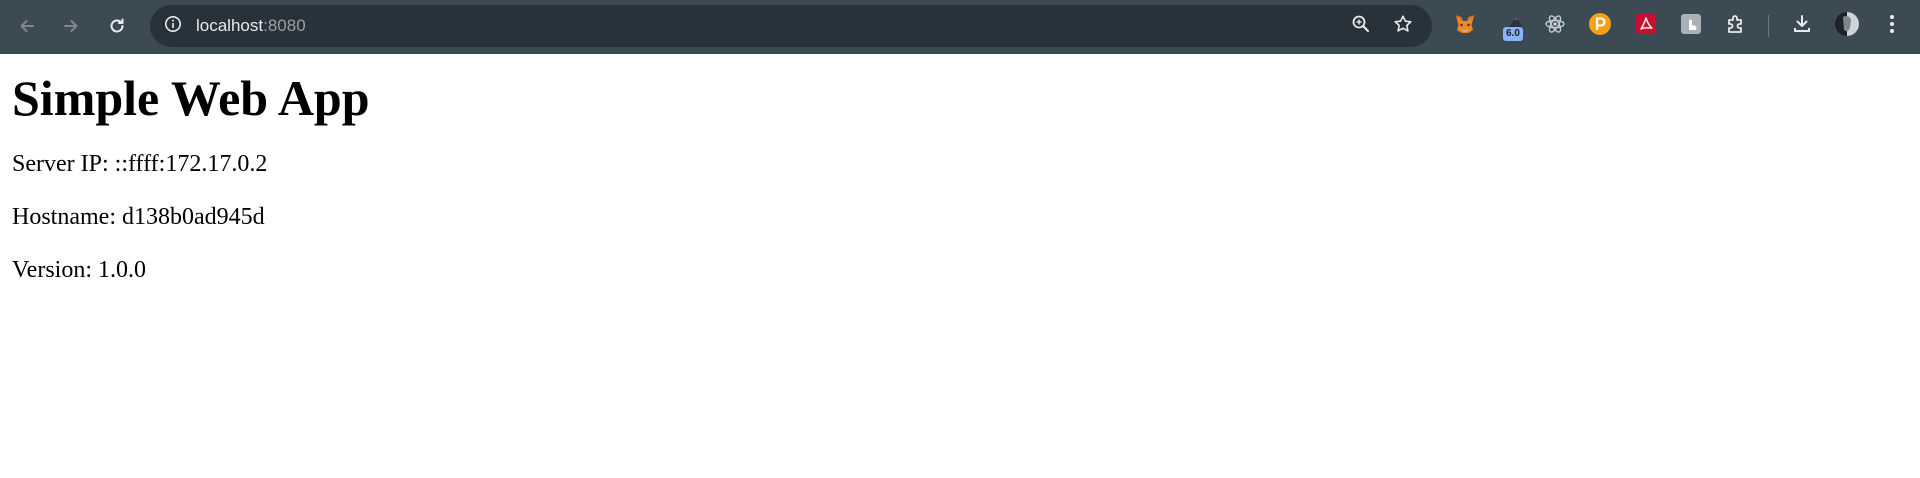 The width and height of the screenshot is (1920, 478). I want to click on url-text: localhost:8080, so click(251, 26).